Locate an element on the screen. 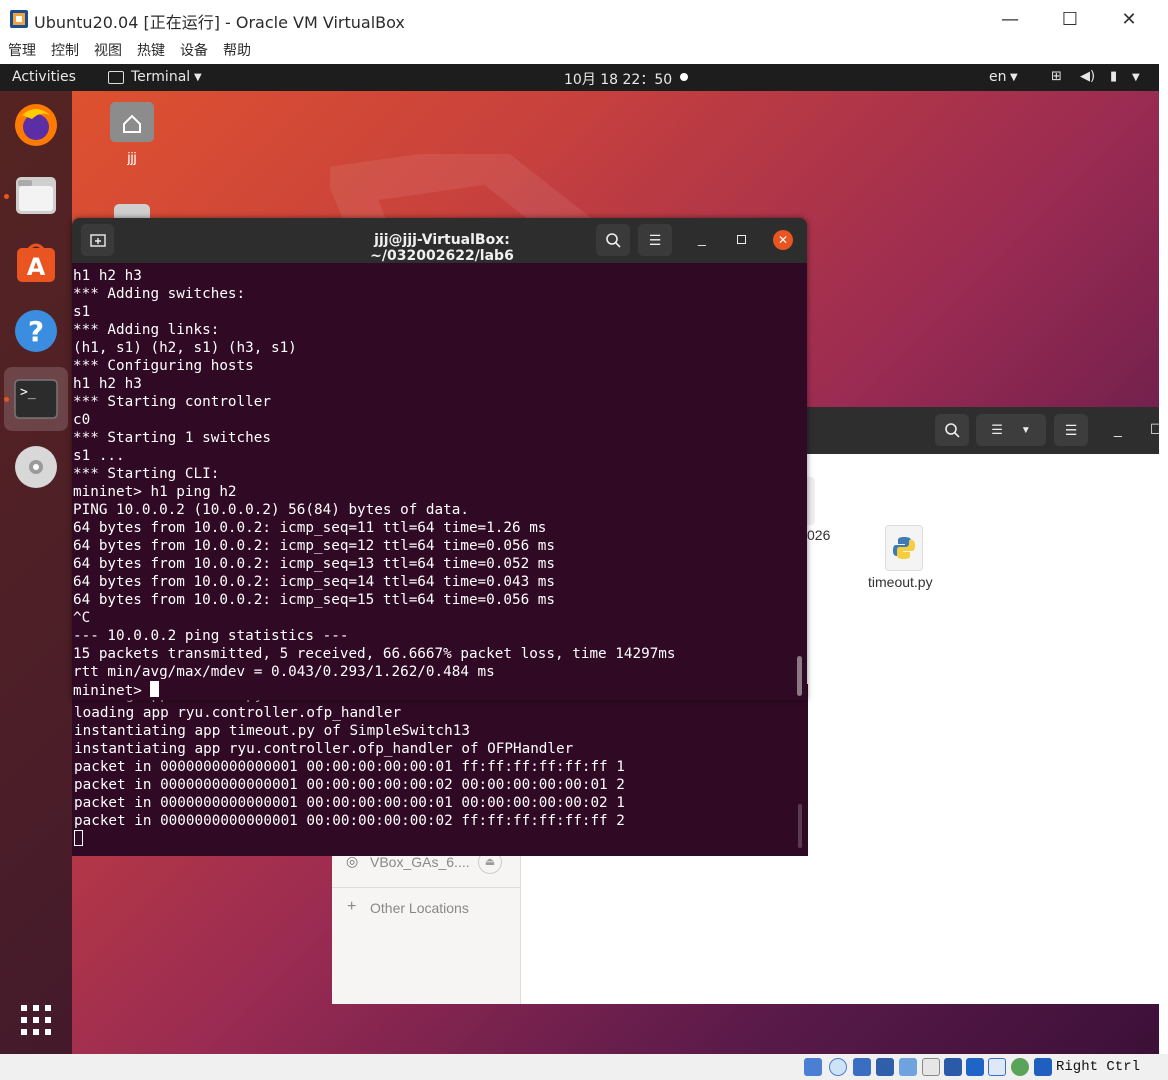 The image size is (1168, 1080). menu-hotkeys: 热键 is located at coordinates (151, 51).